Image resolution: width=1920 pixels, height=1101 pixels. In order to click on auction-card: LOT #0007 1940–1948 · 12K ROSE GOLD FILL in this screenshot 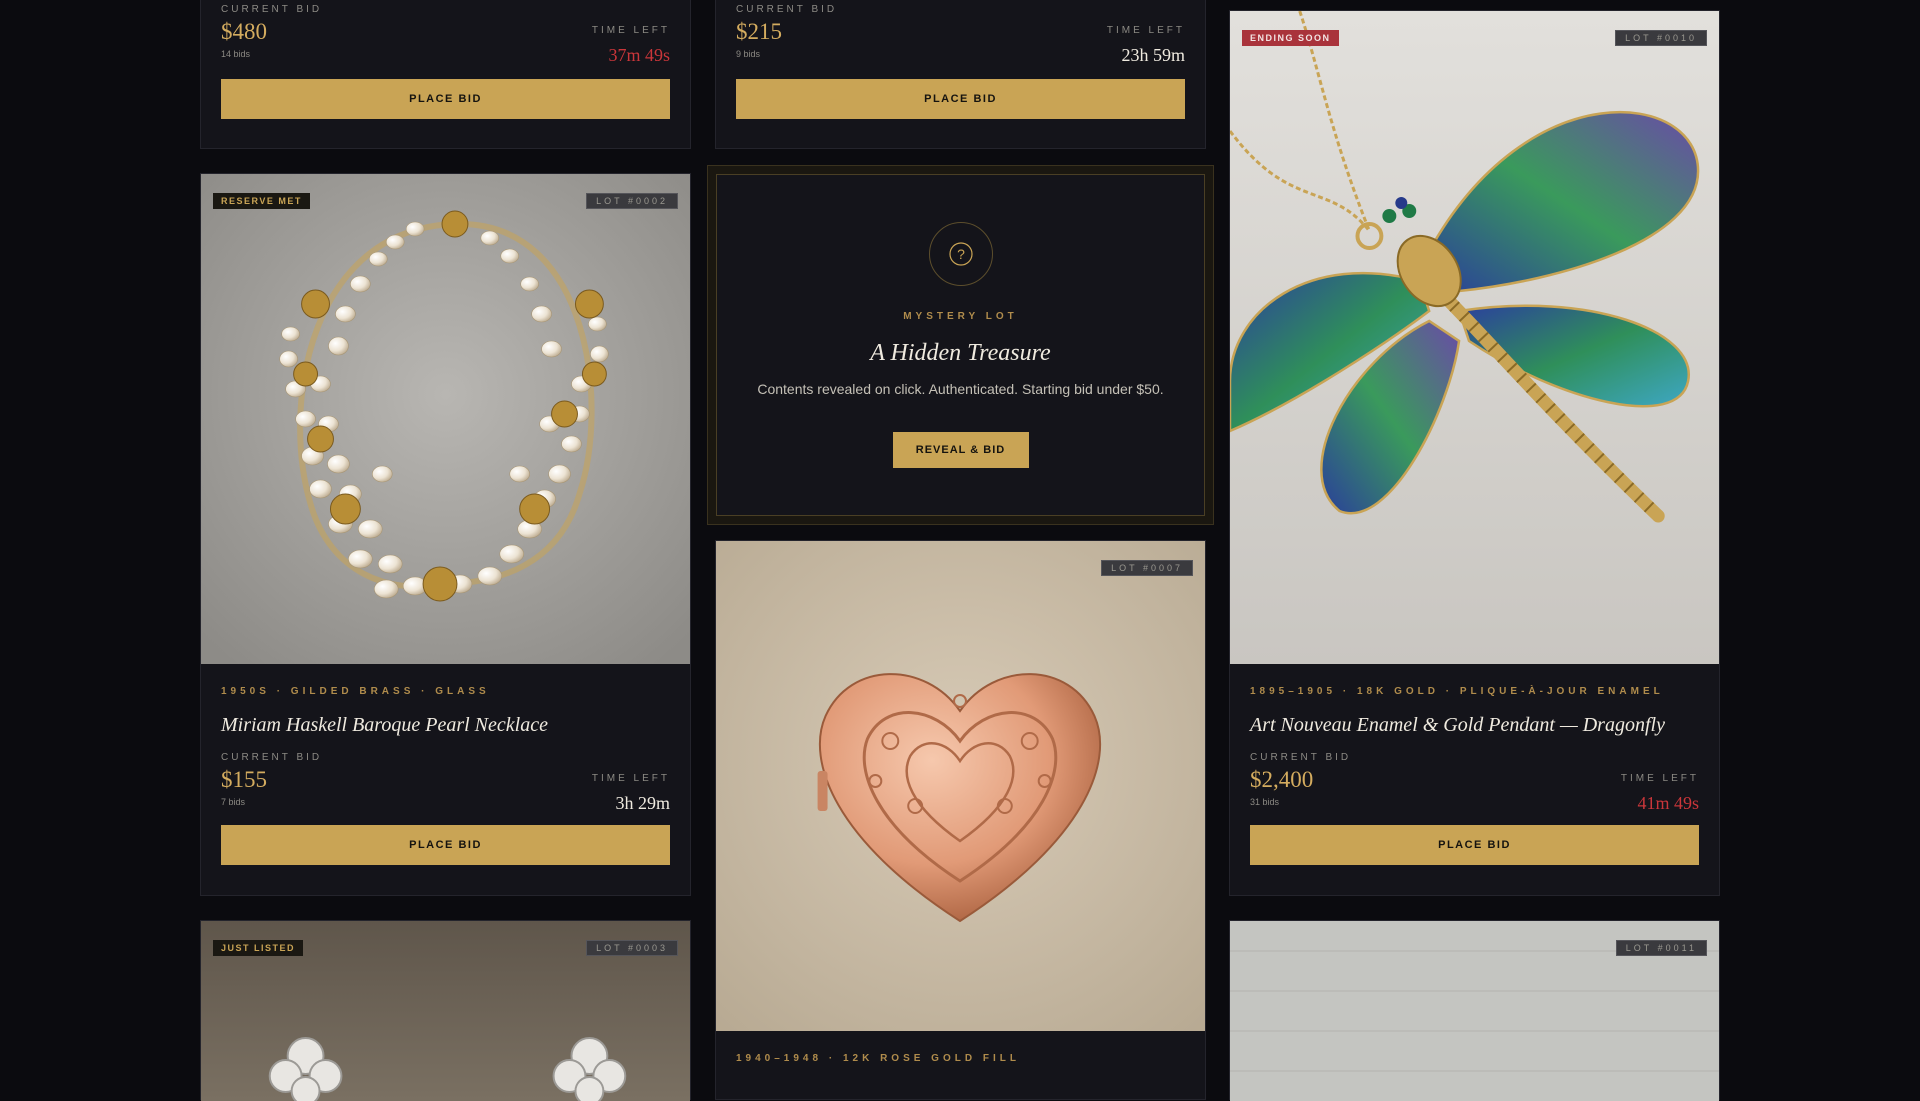, I will do `click(960, 820)`.